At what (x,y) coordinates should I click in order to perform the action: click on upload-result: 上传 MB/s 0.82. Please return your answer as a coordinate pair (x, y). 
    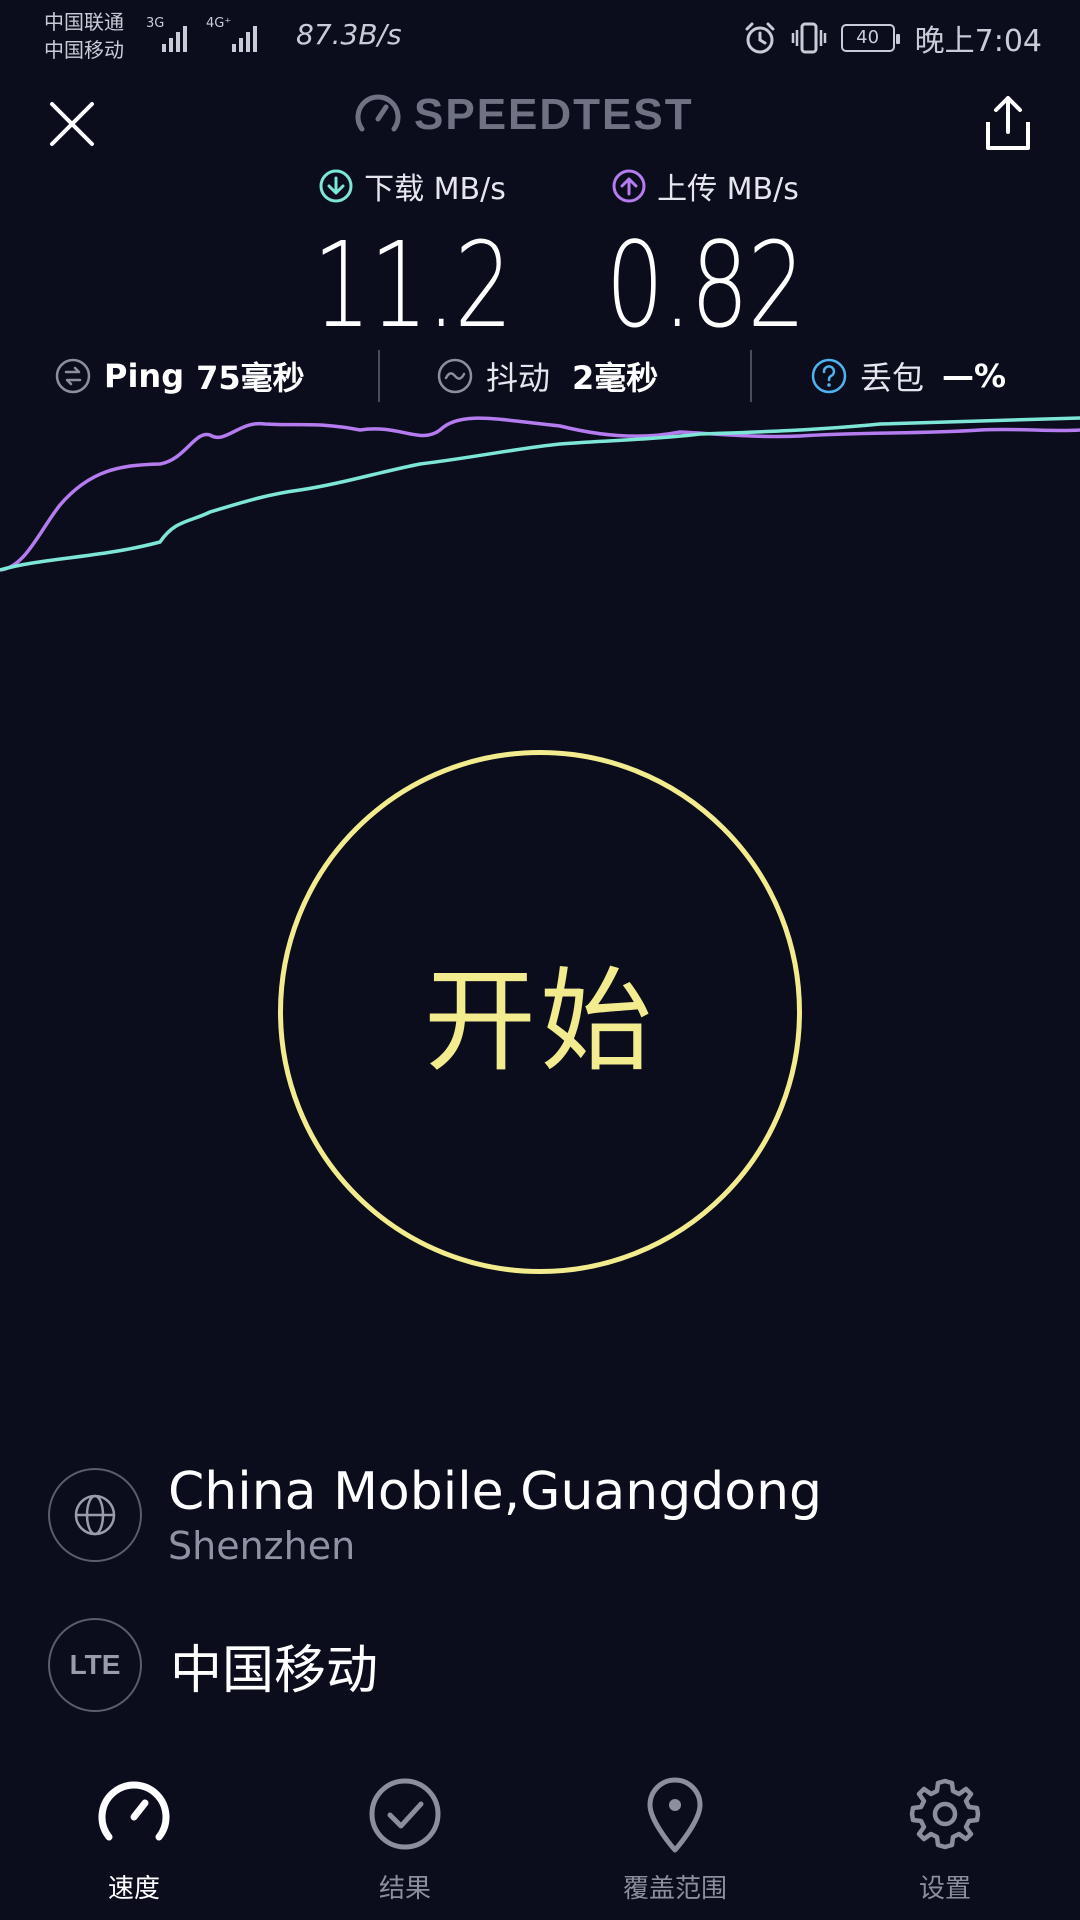
    Looking at the image, I should click on (705, 257).